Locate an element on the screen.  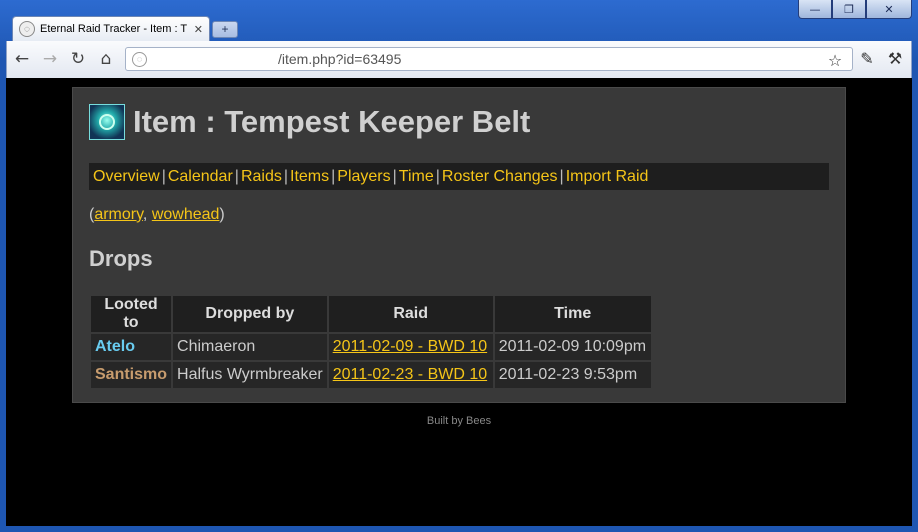
table-header-row: Looted to Dropped by Raid Time is located at coordinates (371, 314).